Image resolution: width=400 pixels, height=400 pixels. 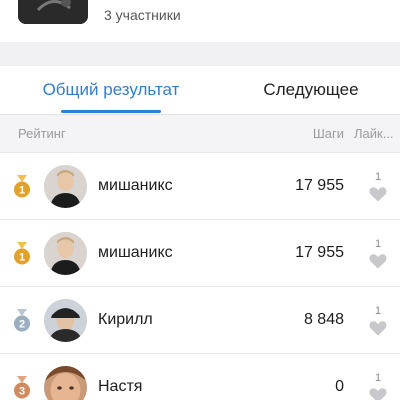 What do you see at coordinates (22, 392) in the screenshot?
I see `svg-text: 3` at bounding box center [22, 392].